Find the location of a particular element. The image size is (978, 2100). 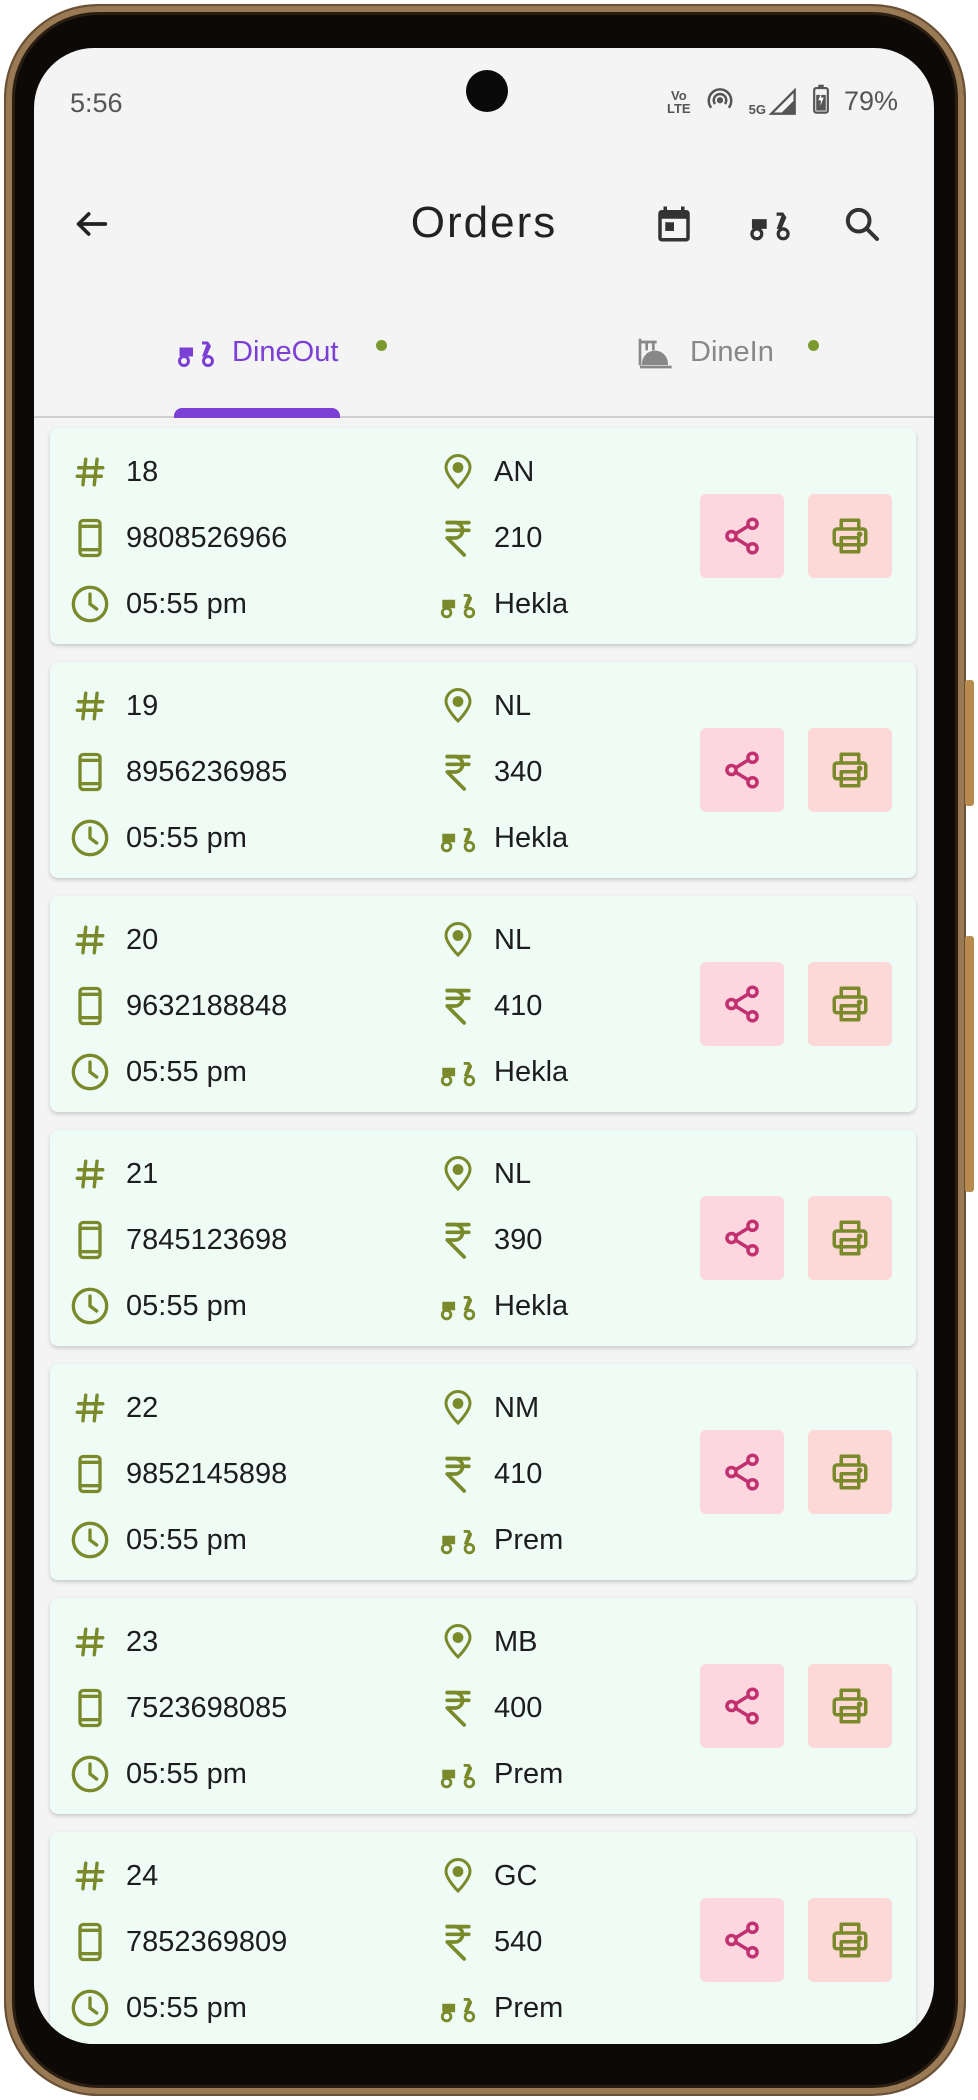

amount: 210 is located at coordinates (490, 538).